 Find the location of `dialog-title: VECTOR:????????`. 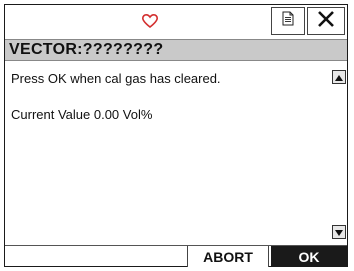

dialog-title: VECTOR:???????? is located at coordinates (86, 49).